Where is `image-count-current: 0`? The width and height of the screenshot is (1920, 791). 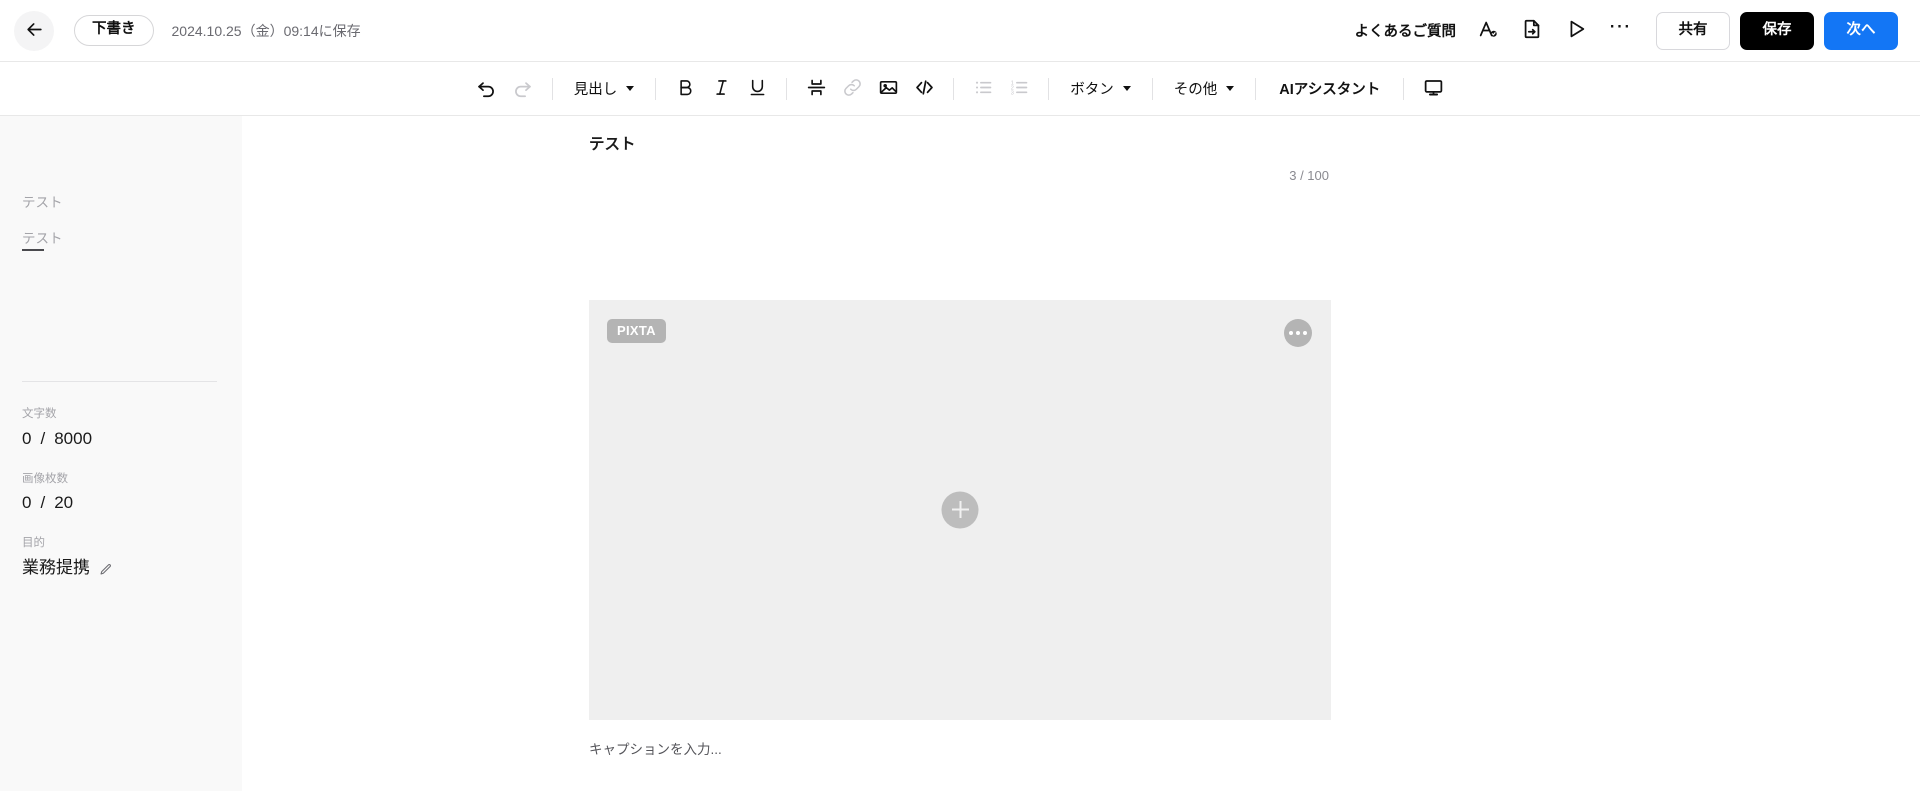
image-count-current: 0 is located at coordinates (27, 503).